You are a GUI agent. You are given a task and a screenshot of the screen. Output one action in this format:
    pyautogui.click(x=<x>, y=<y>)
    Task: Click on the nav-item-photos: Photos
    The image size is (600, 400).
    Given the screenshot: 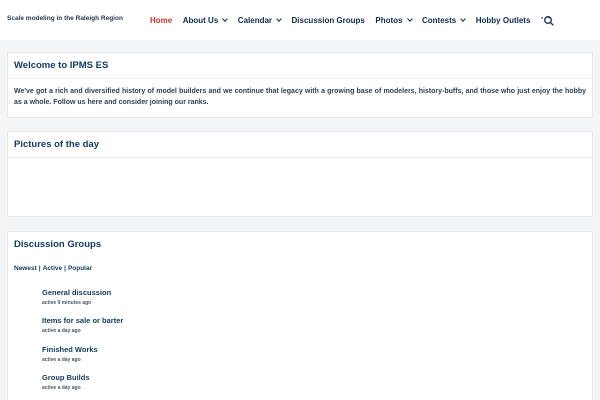 What is the action you would take?
    pyautogui.click(x=394, y=20)
    